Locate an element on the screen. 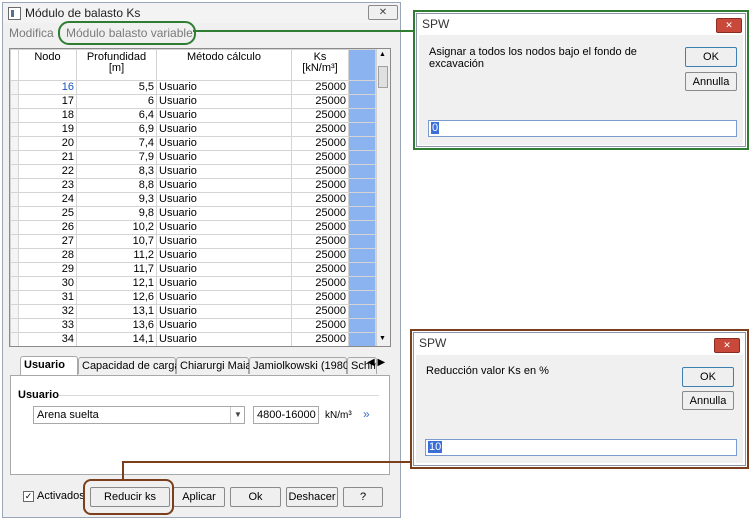 Image resolution: width=753 pixels, height=519 pixels. tab-chiarurgi: Chiarurgi Maia is located at coordinates (214, 365).